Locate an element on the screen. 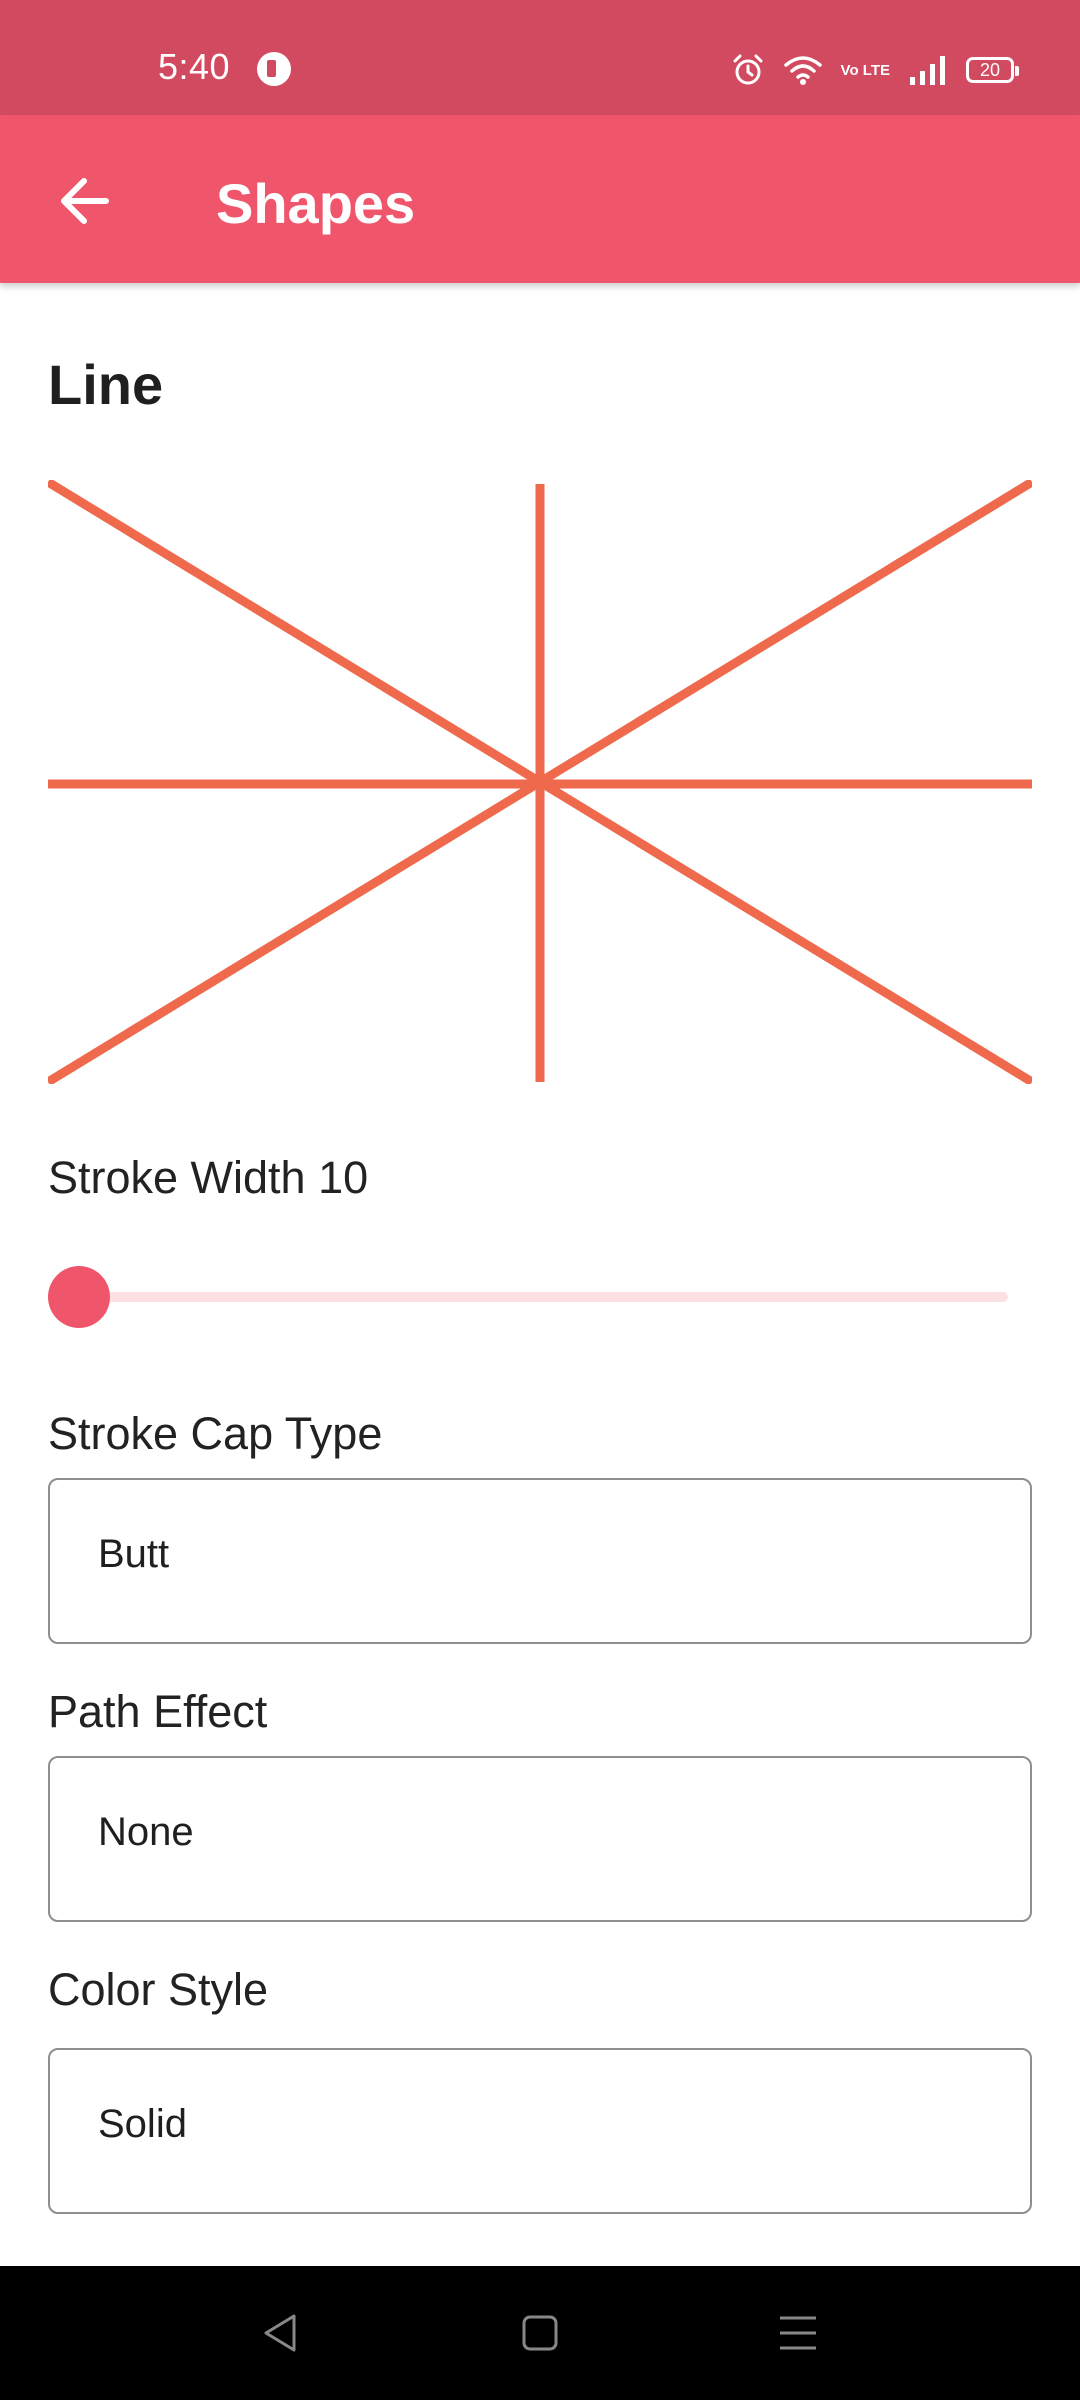 This screenshot has height=2400, width=1080. slider-track is located at coordinates (540, 1297).